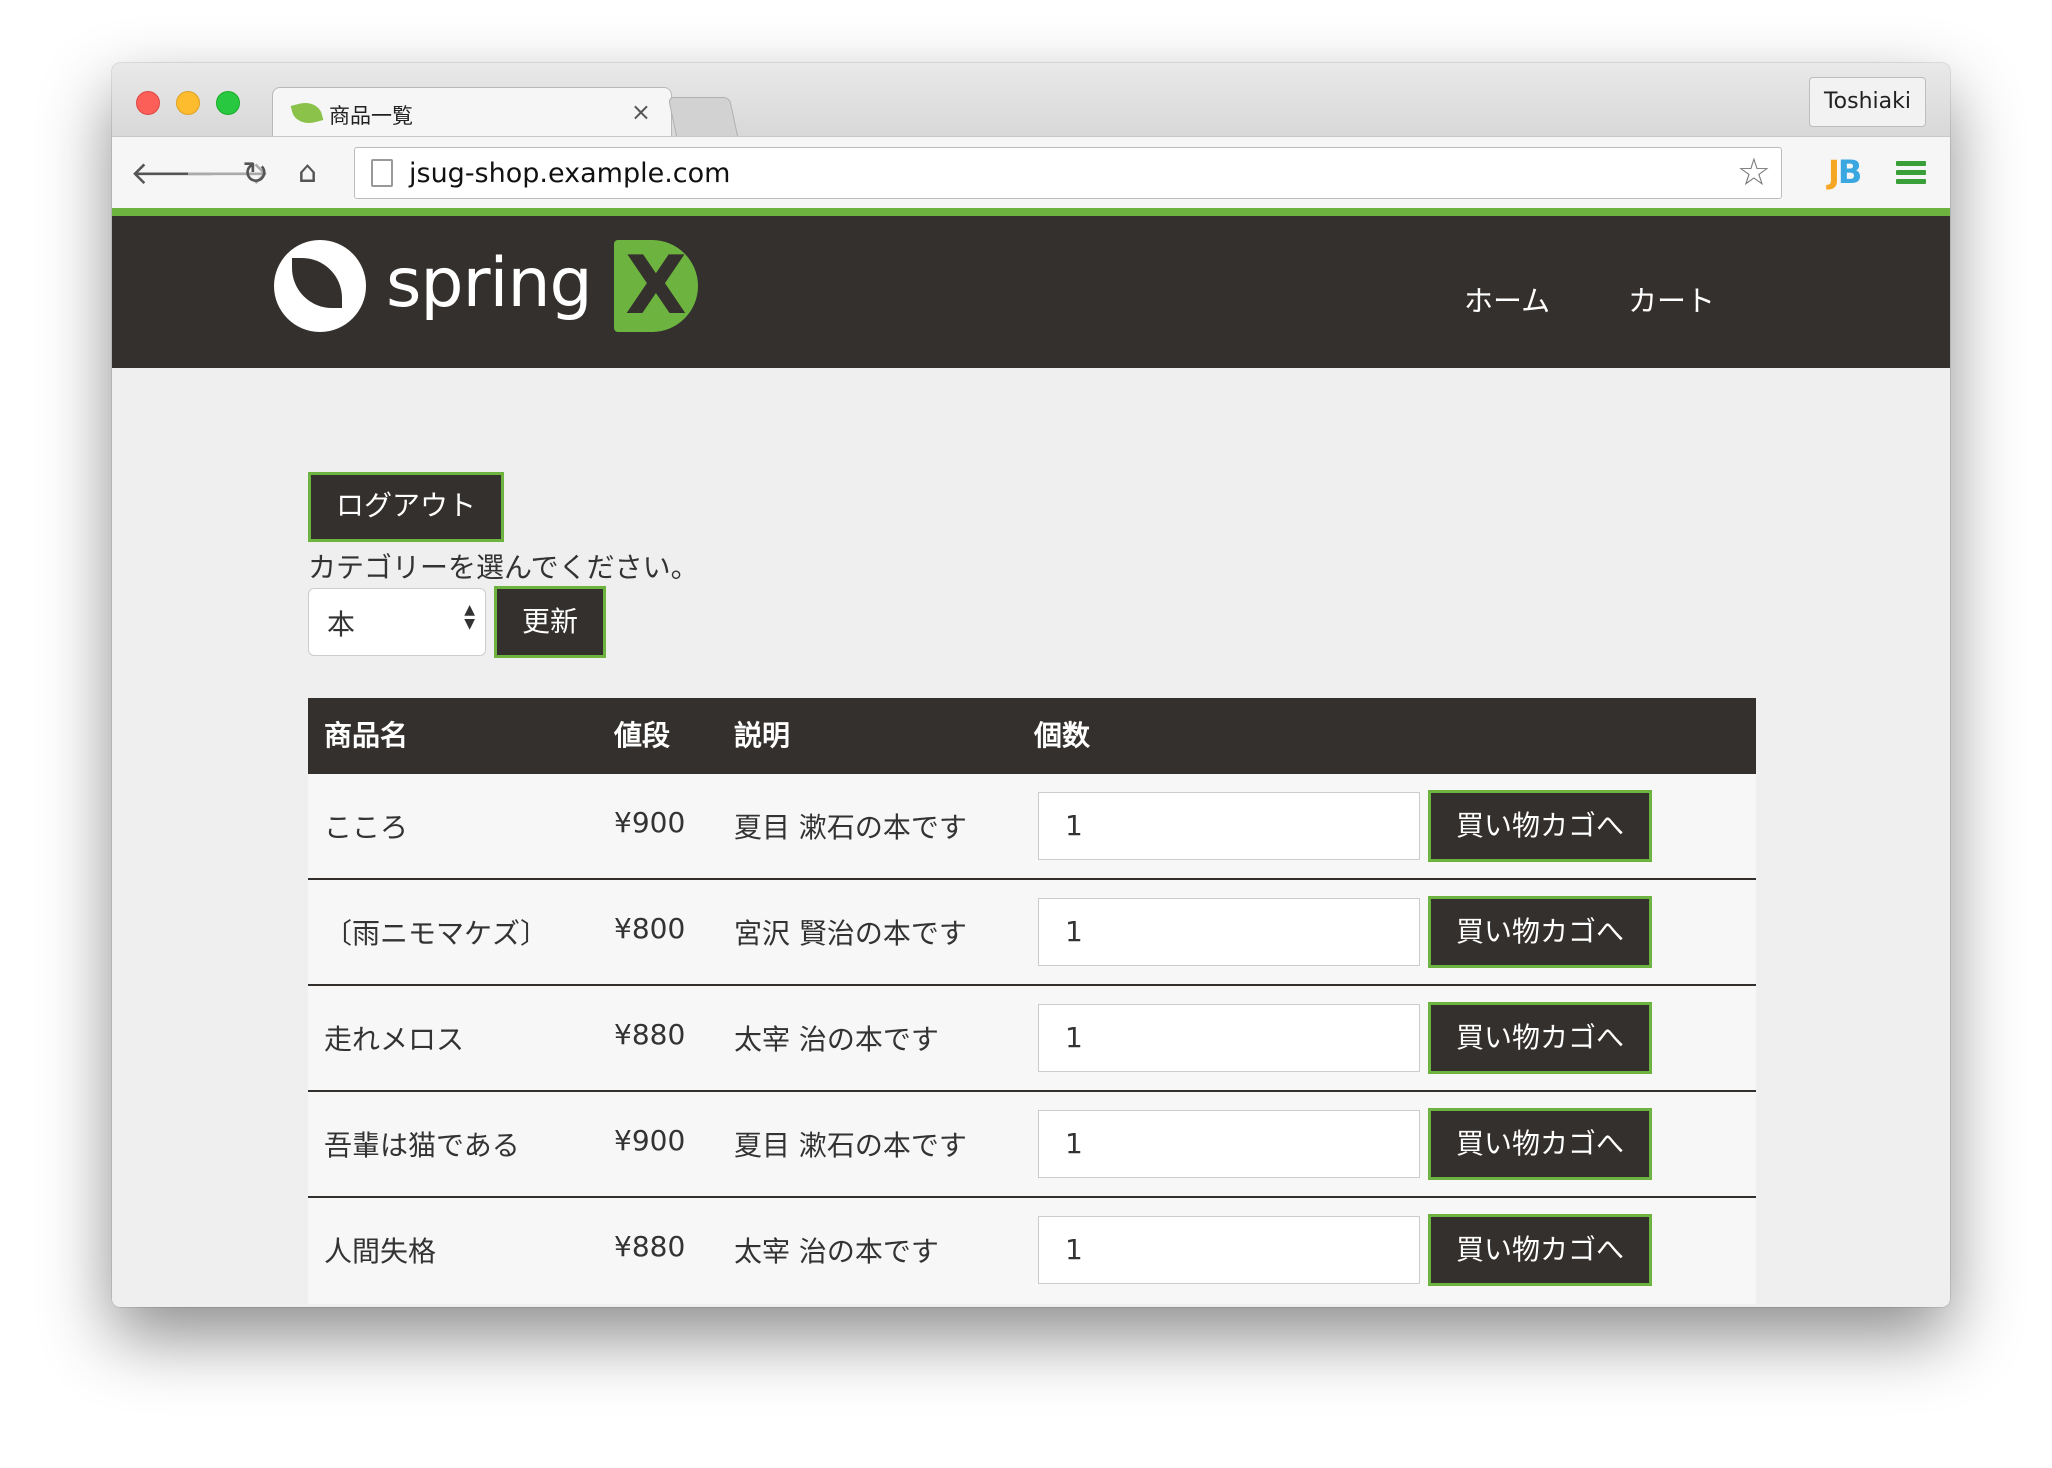 The height and width of the screenshot is (1468, 2052). What do you see at coordinates (307, 173) in the screenshot?
I see `home-icon: ⌂` at bounding box center [307, 173].